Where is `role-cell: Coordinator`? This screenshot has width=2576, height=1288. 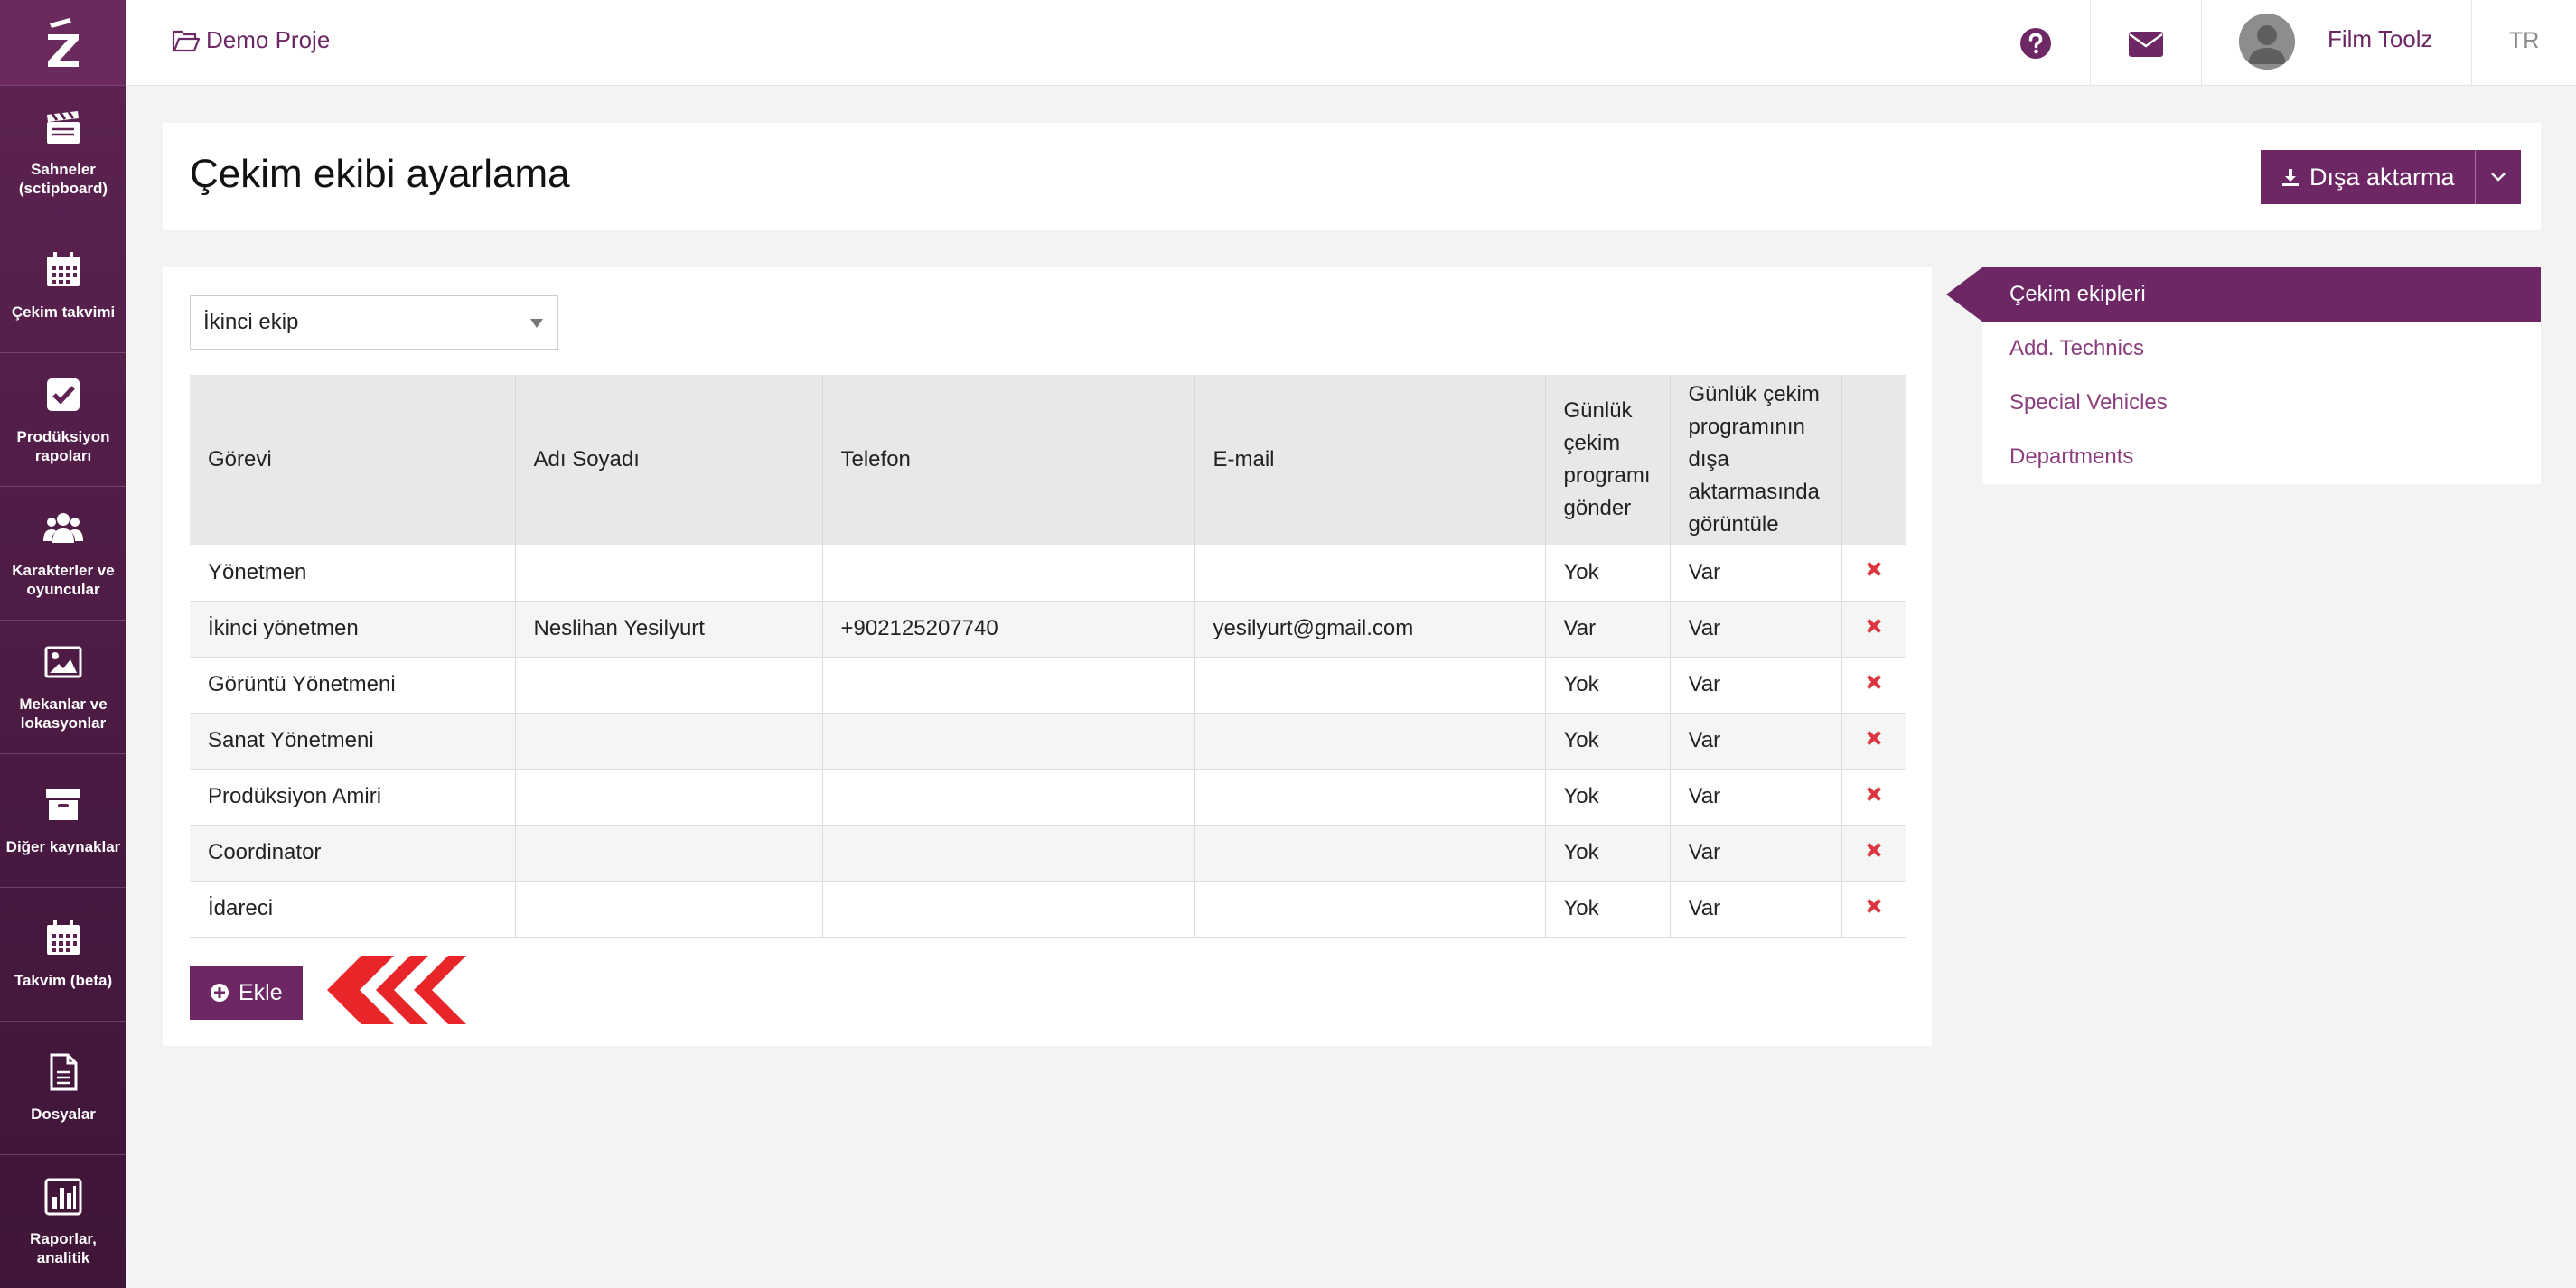
role-cell: Coordinator is located at coordinates (353, 854).